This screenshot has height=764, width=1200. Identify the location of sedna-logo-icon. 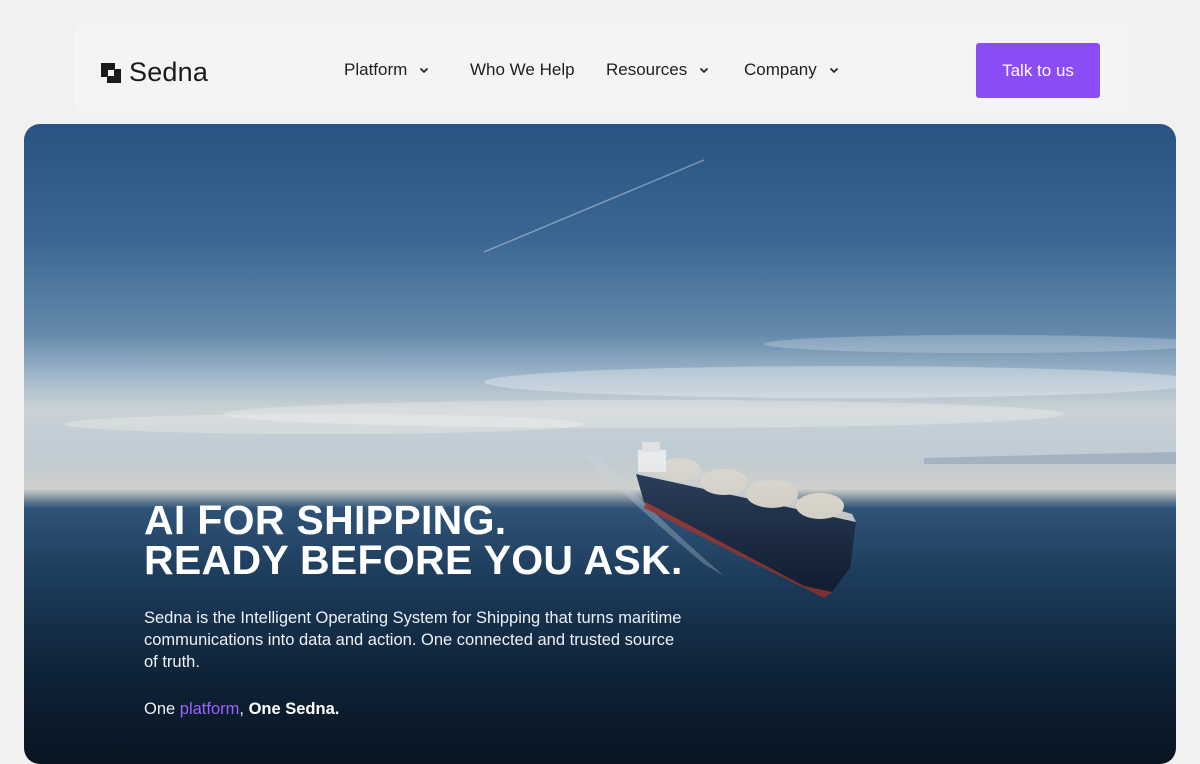
(111, 72).